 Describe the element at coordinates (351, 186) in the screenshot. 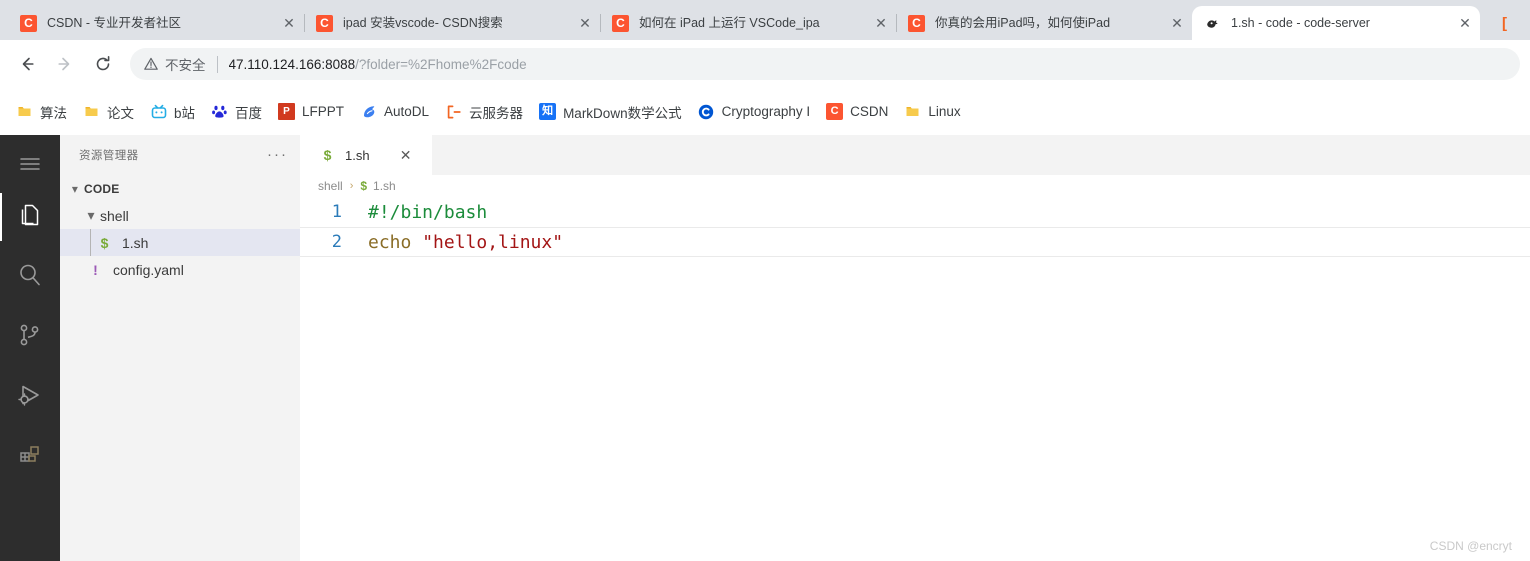

I see `chevron-right-icon: ›` at that location.